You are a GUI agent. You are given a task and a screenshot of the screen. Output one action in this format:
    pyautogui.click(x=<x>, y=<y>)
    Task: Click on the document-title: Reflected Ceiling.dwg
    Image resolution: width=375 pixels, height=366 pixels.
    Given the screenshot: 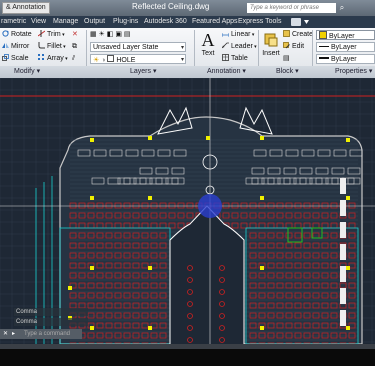 What is the action you would take?
    pyautogui.click(x=171, y=6)
    